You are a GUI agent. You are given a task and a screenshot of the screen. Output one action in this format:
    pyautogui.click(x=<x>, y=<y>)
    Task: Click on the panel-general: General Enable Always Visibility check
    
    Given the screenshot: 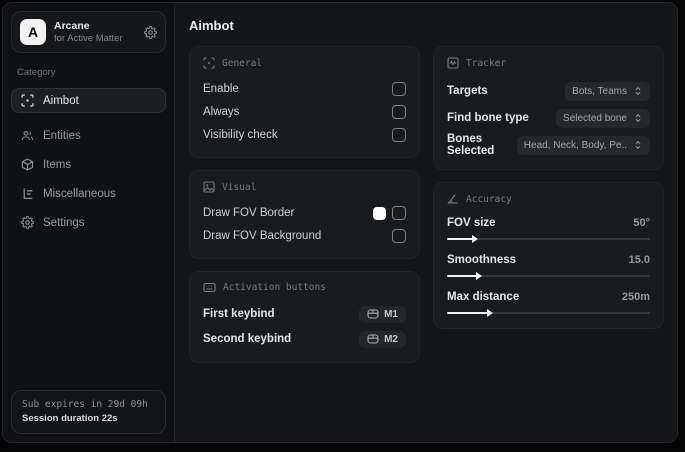 What is the action you would take?
    pyautogui.click(x=304, y=102)
    